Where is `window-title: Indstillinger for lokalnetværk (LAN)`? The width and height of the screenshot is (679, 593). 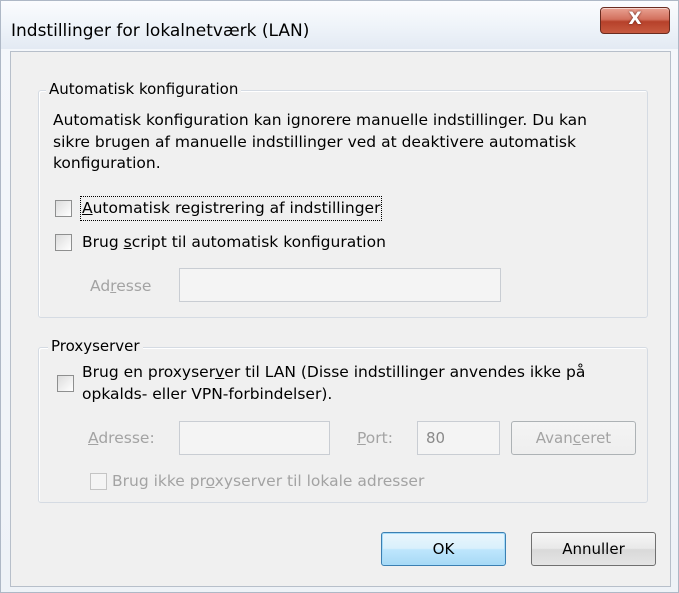
window-title: Indstillinger for lokalnetværk (LAN) is located at coordinates (160, 31).